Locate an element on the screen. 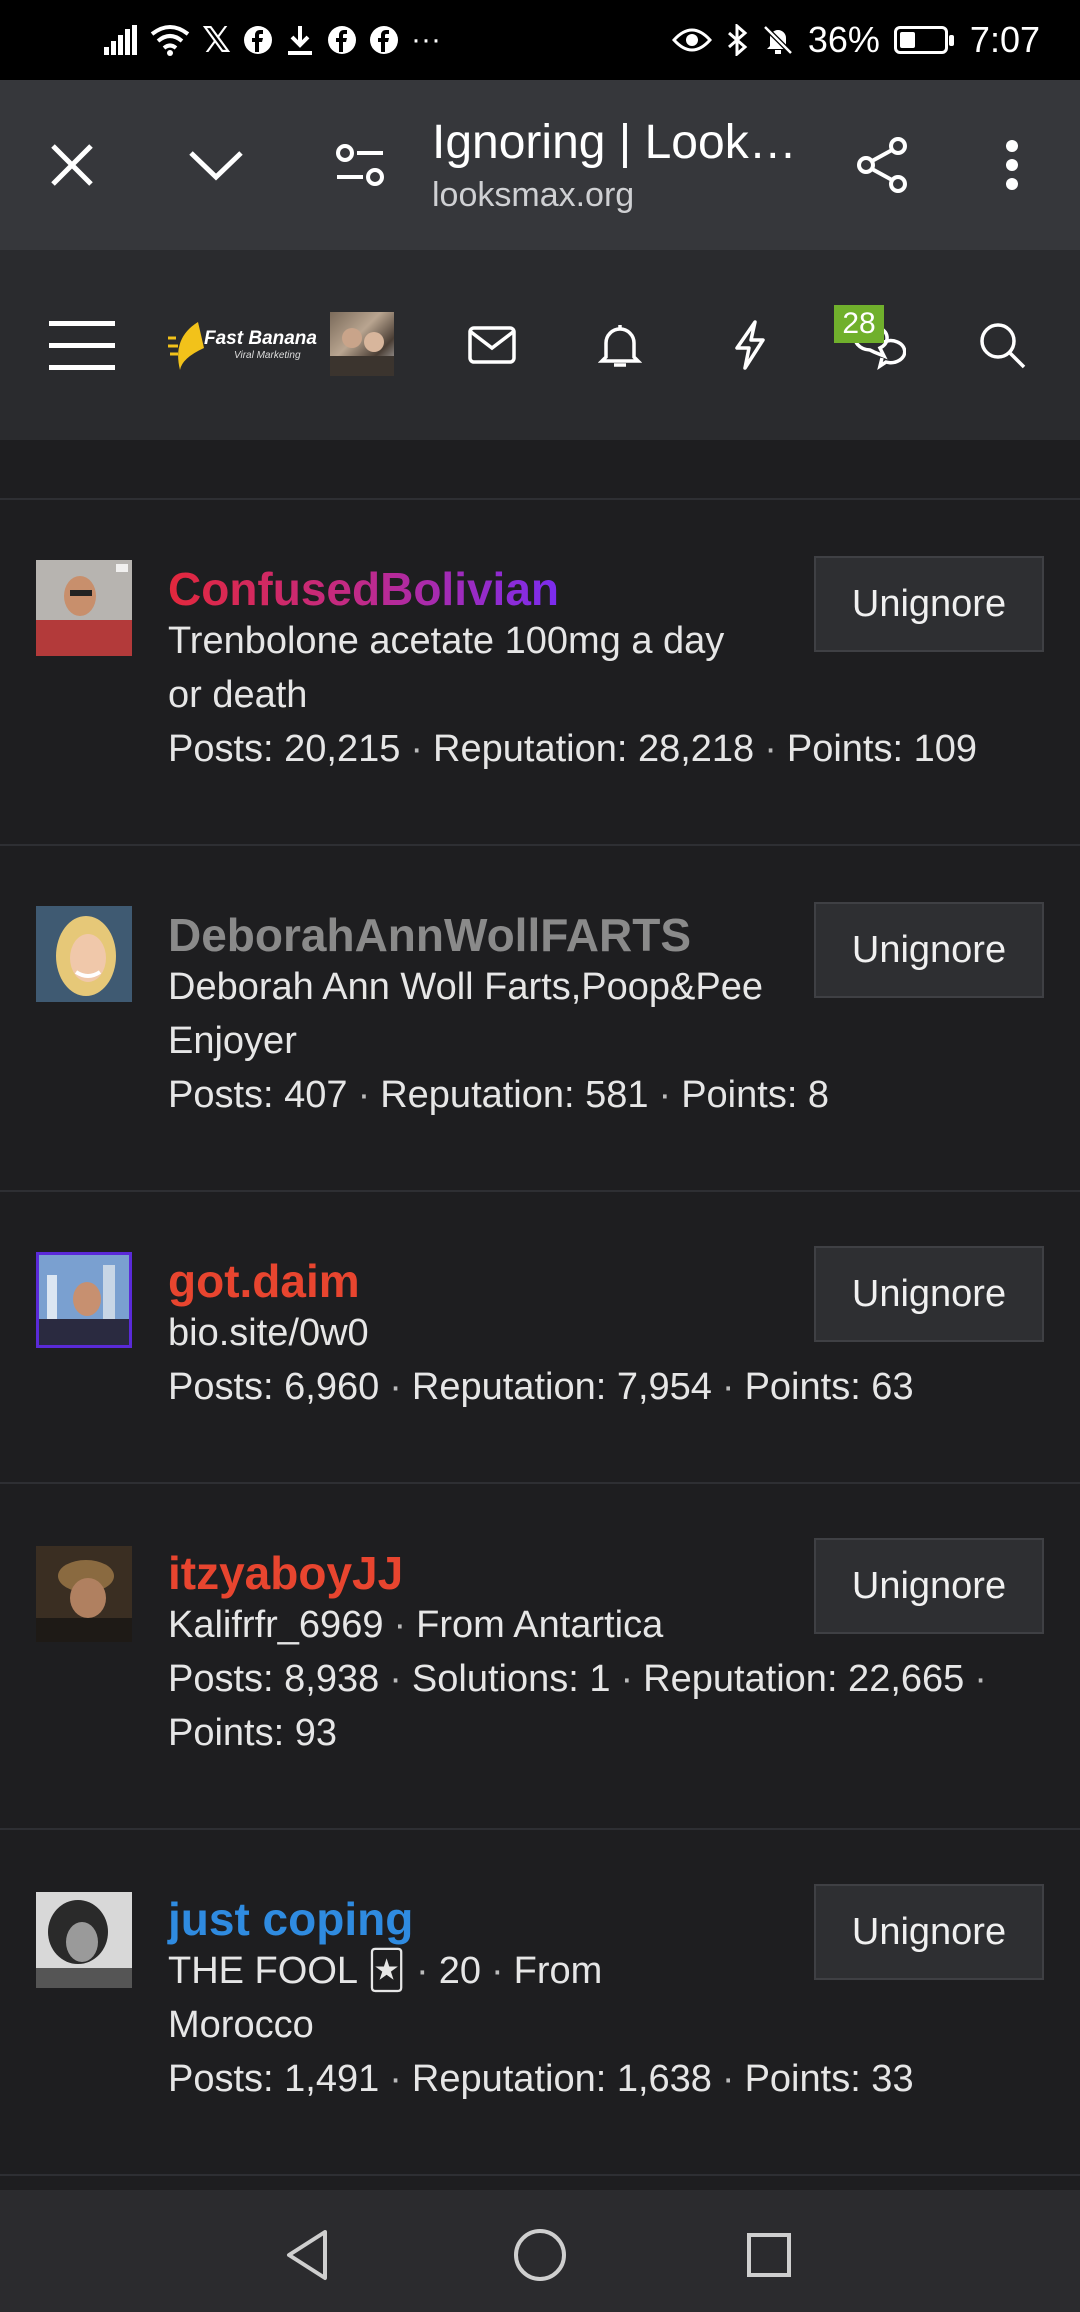  chat-count-badge: 28 is located at coordinates (859, 324).